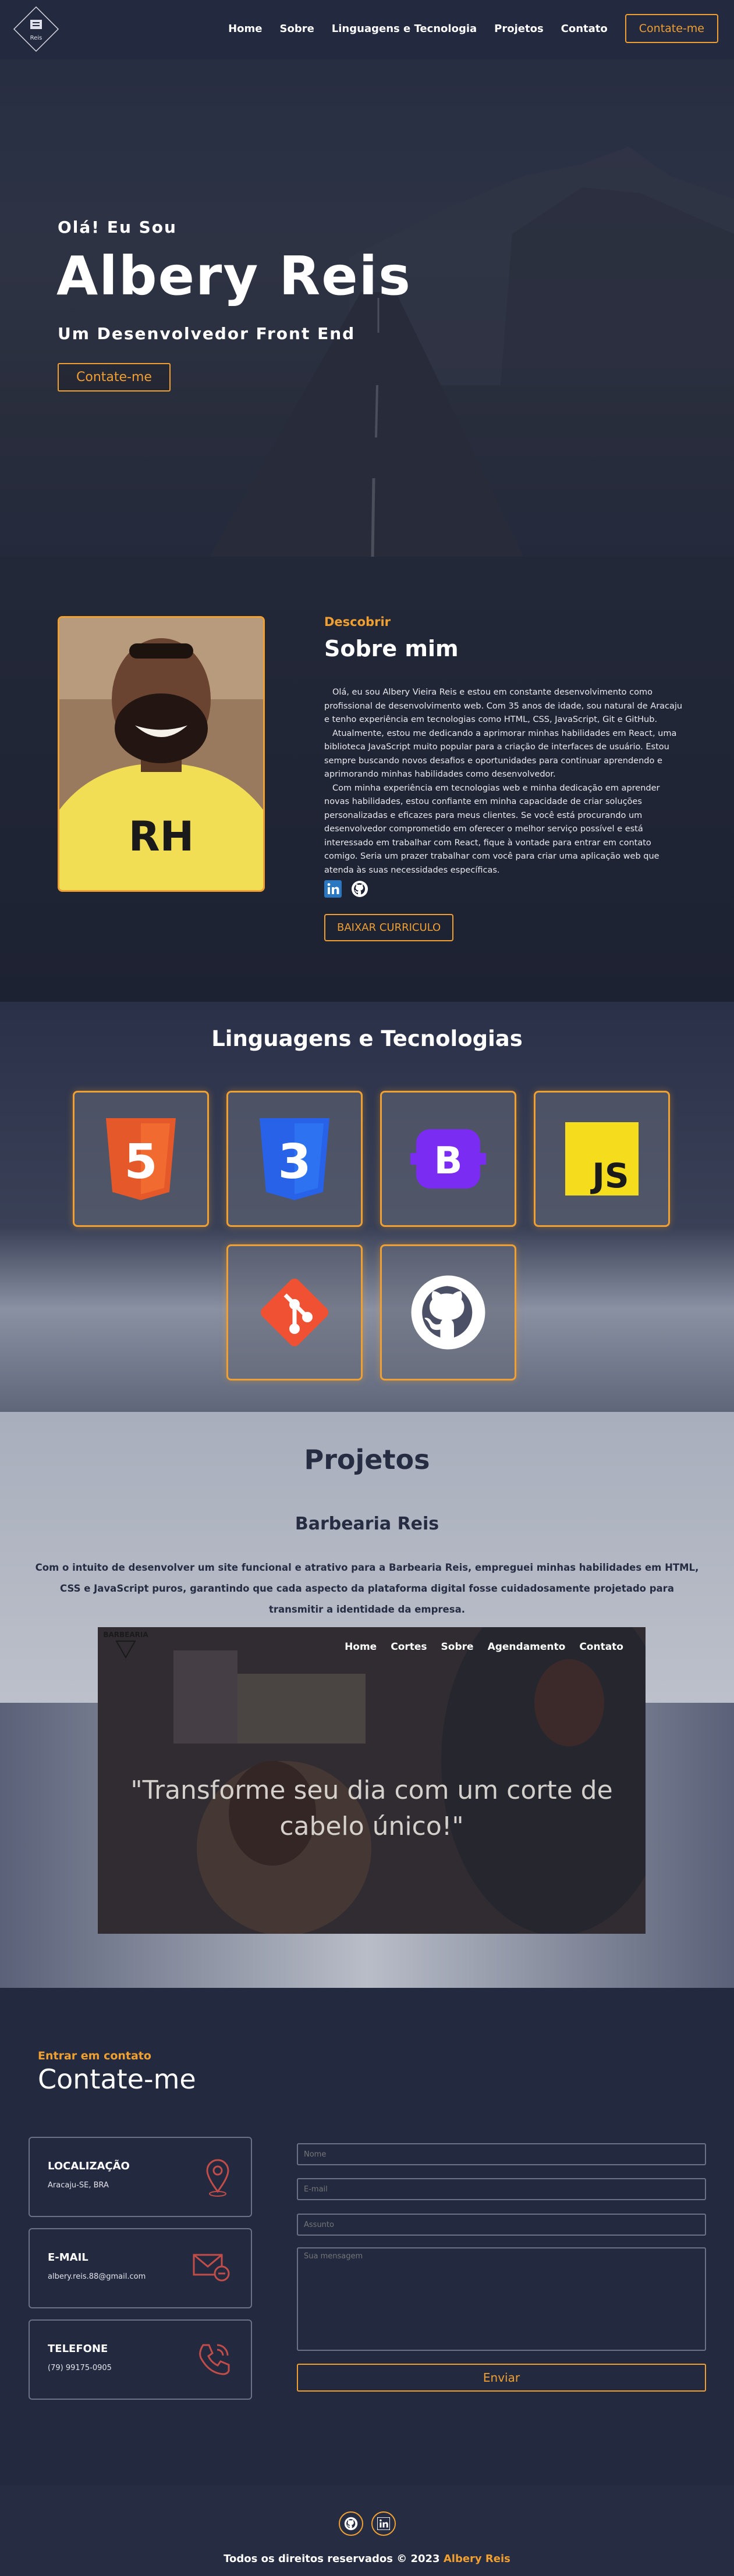 The image size is (734, 2576). I want to click on preview-nav-cortes: Cortes, so click(409, 1647).